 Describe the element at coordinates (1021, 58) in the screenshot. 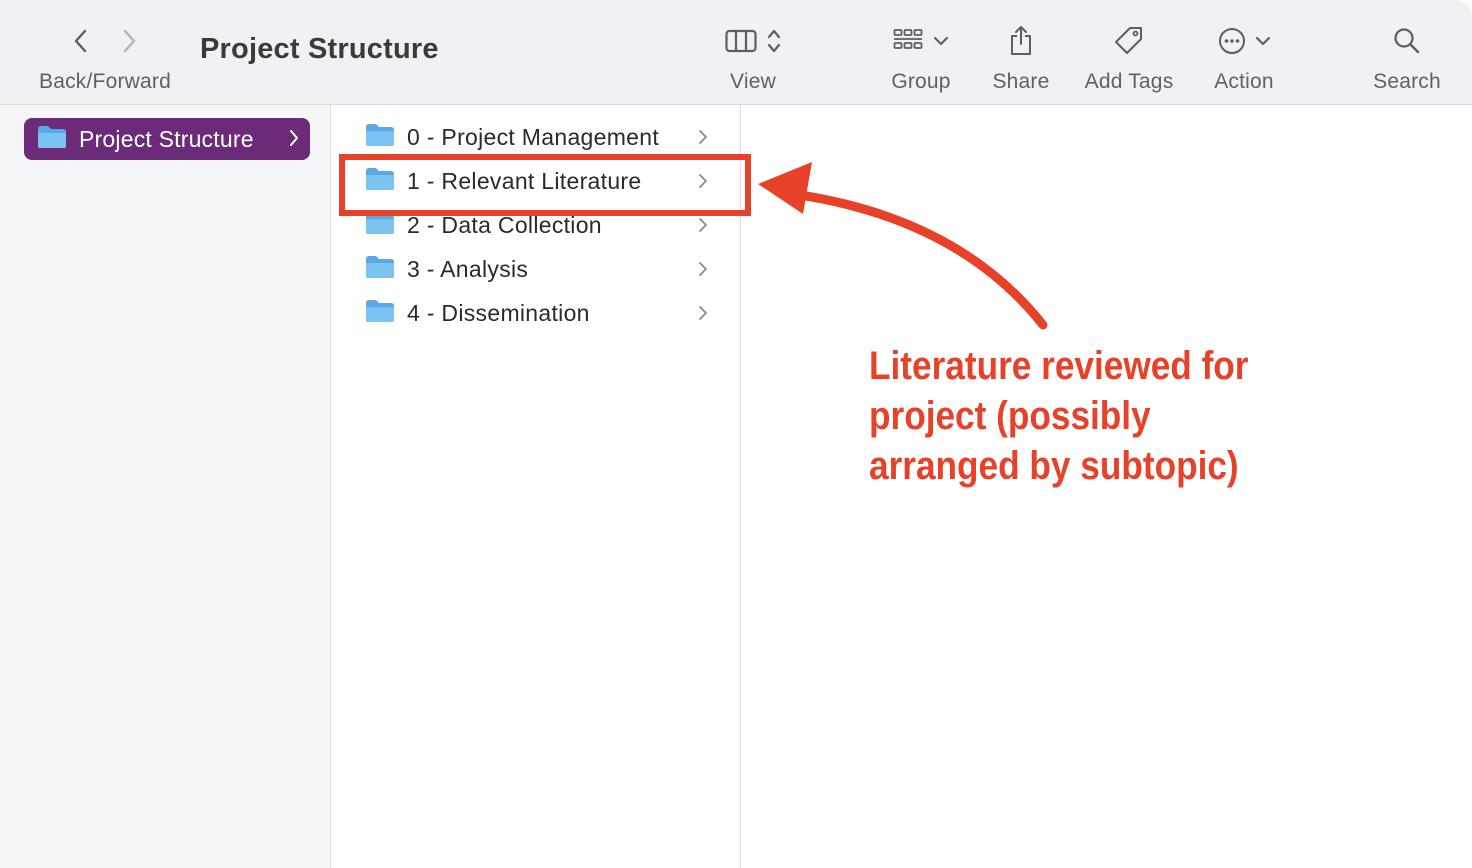

I see `share-button: Share` at that location.